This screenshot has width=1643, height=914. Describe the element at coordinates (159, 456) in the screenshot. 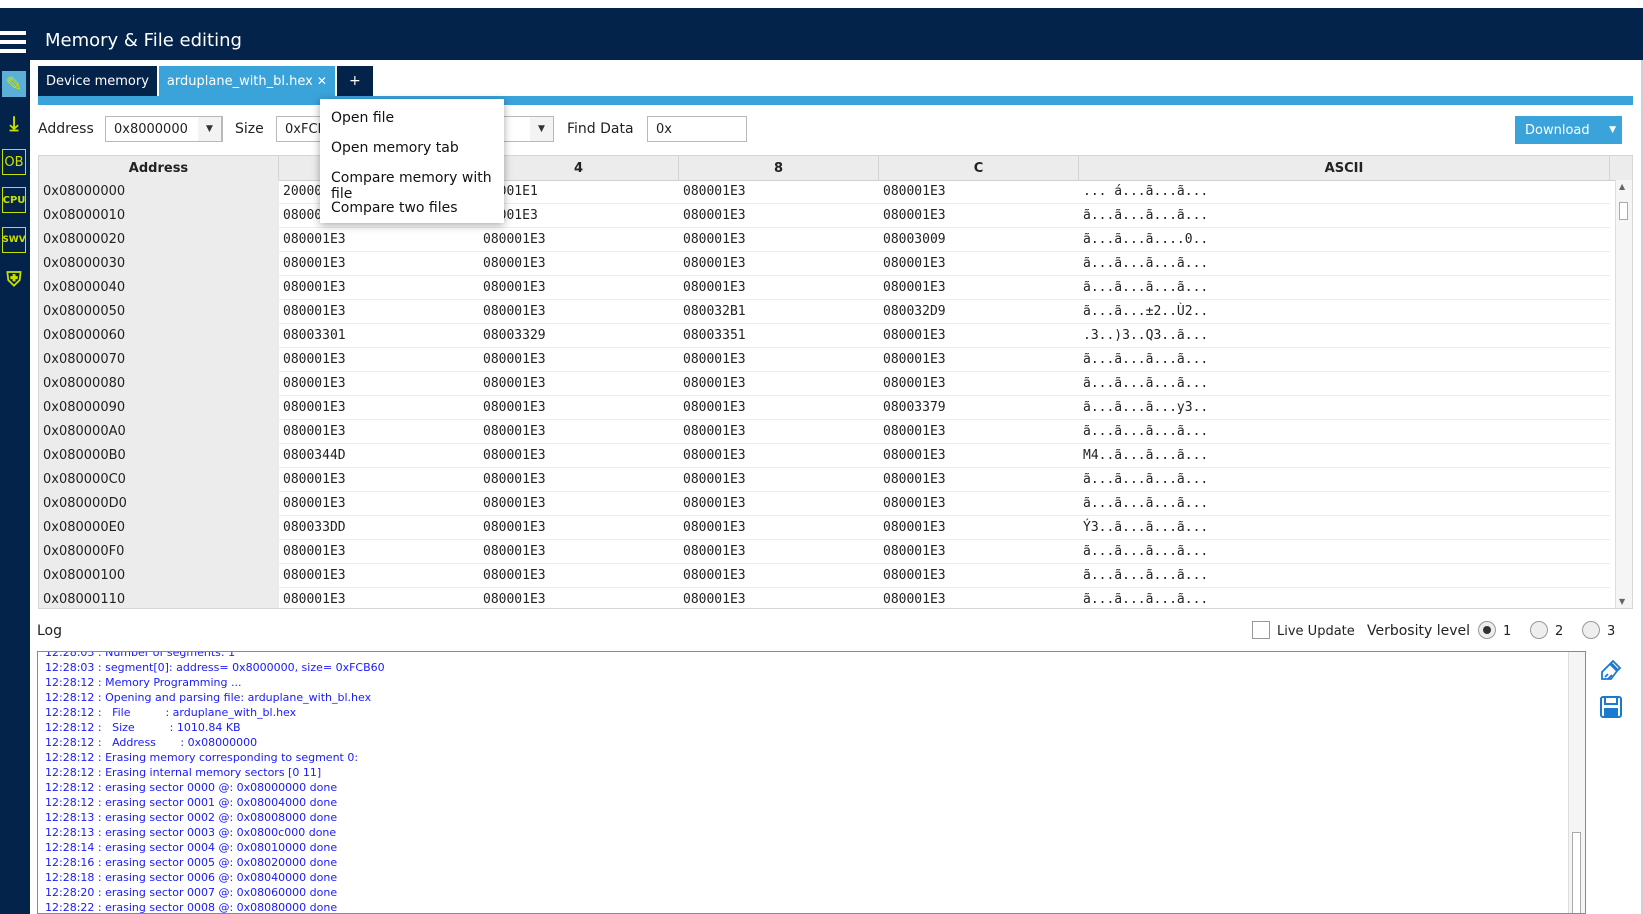

I see `address-cell: 0x080000B0` at that location.